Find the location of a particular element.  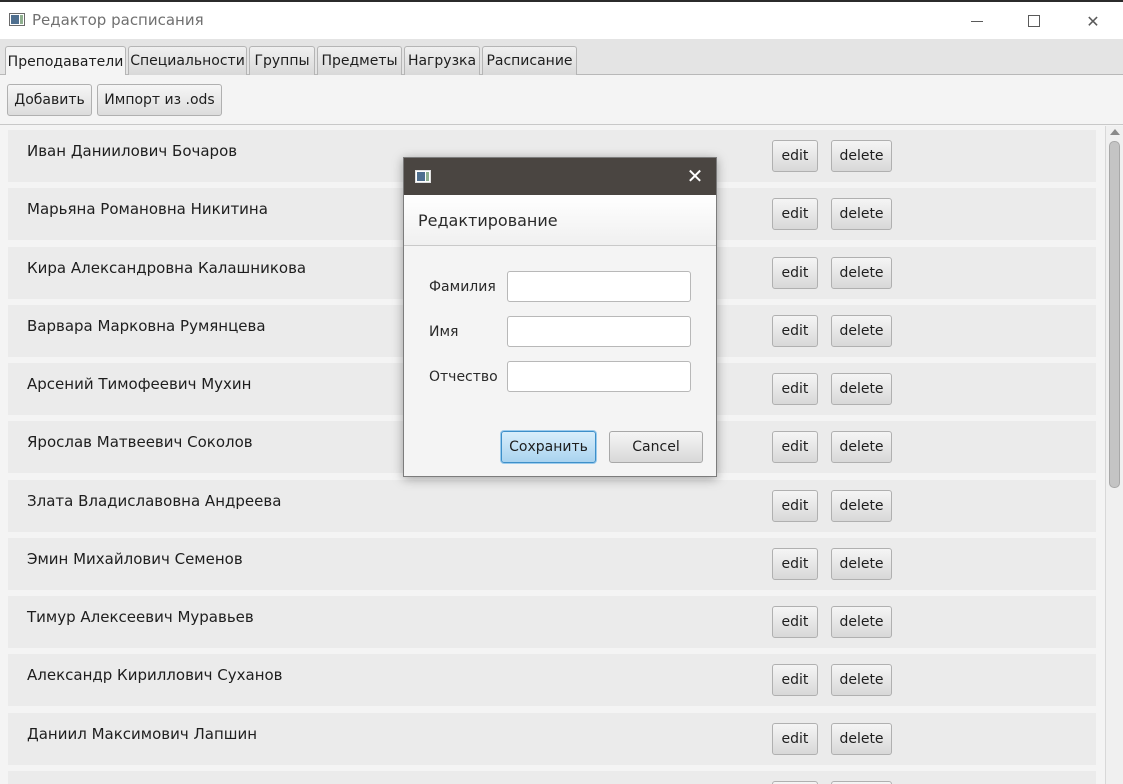

app-icon is located at coordinates (17, 19).